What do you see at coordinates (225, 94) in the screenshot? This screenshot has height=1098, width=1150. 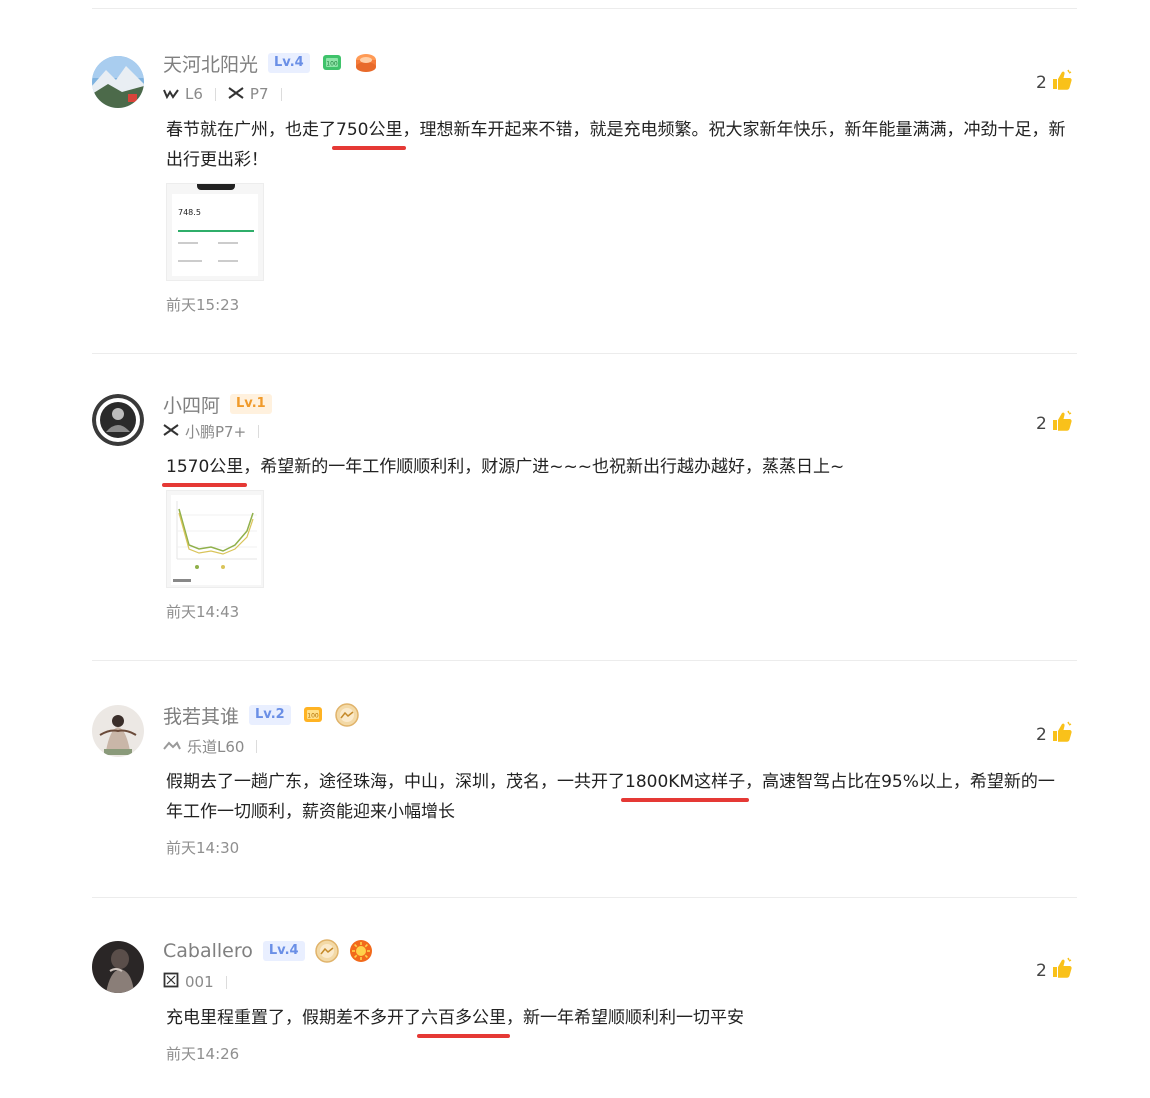 I see `car-tags: L6 P7` at bounding box center [225, 94].